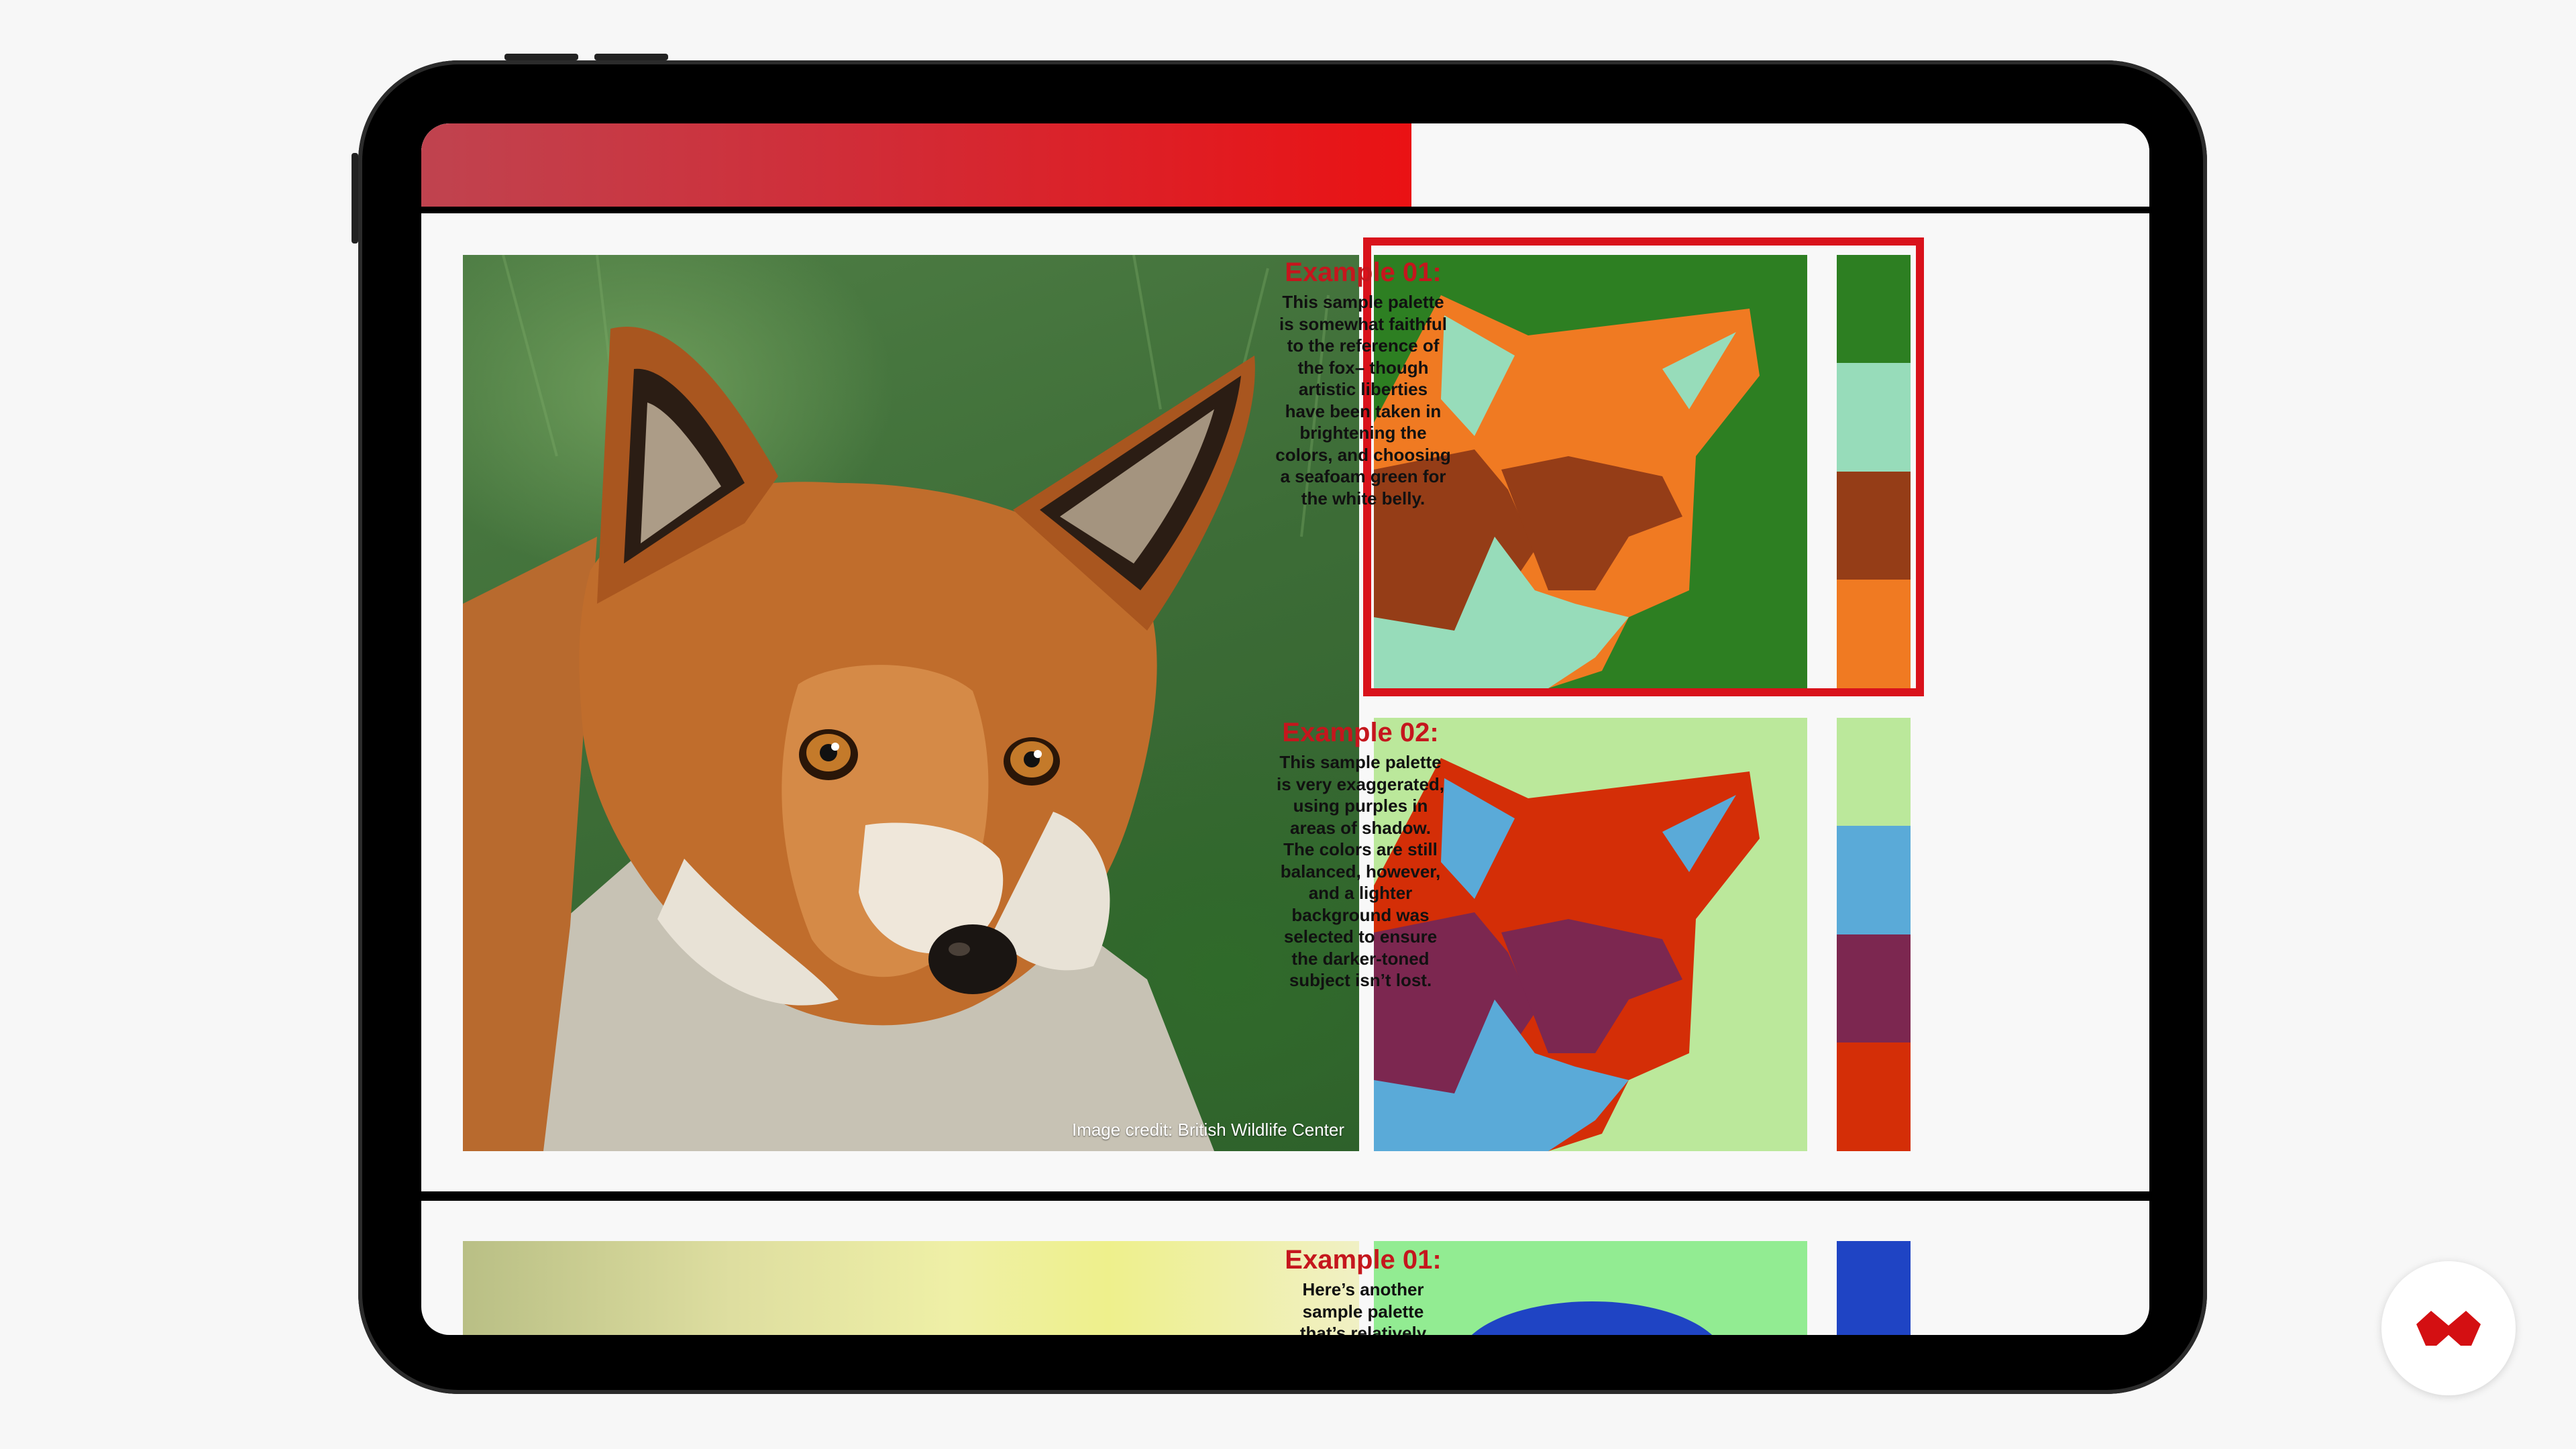  I want to click on example-2-line-10: the darker-toned, so click(1360, 958).